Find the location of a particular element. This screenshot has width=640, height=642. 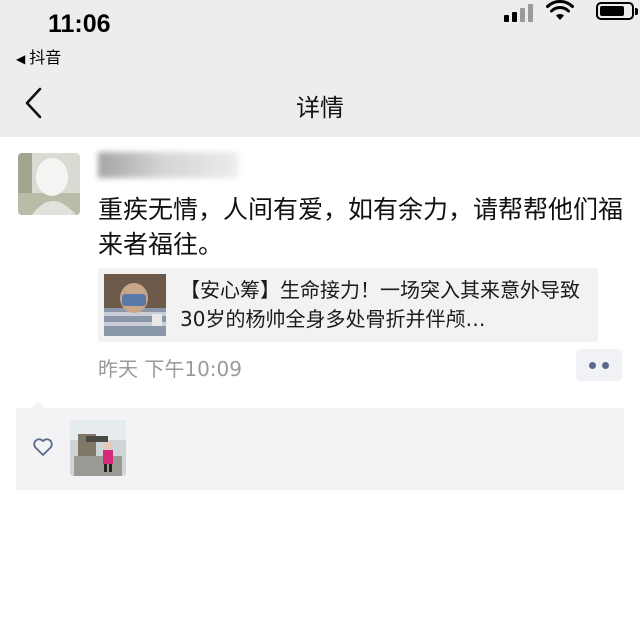

heart-outline-icon is located at coordinates (43, 447).